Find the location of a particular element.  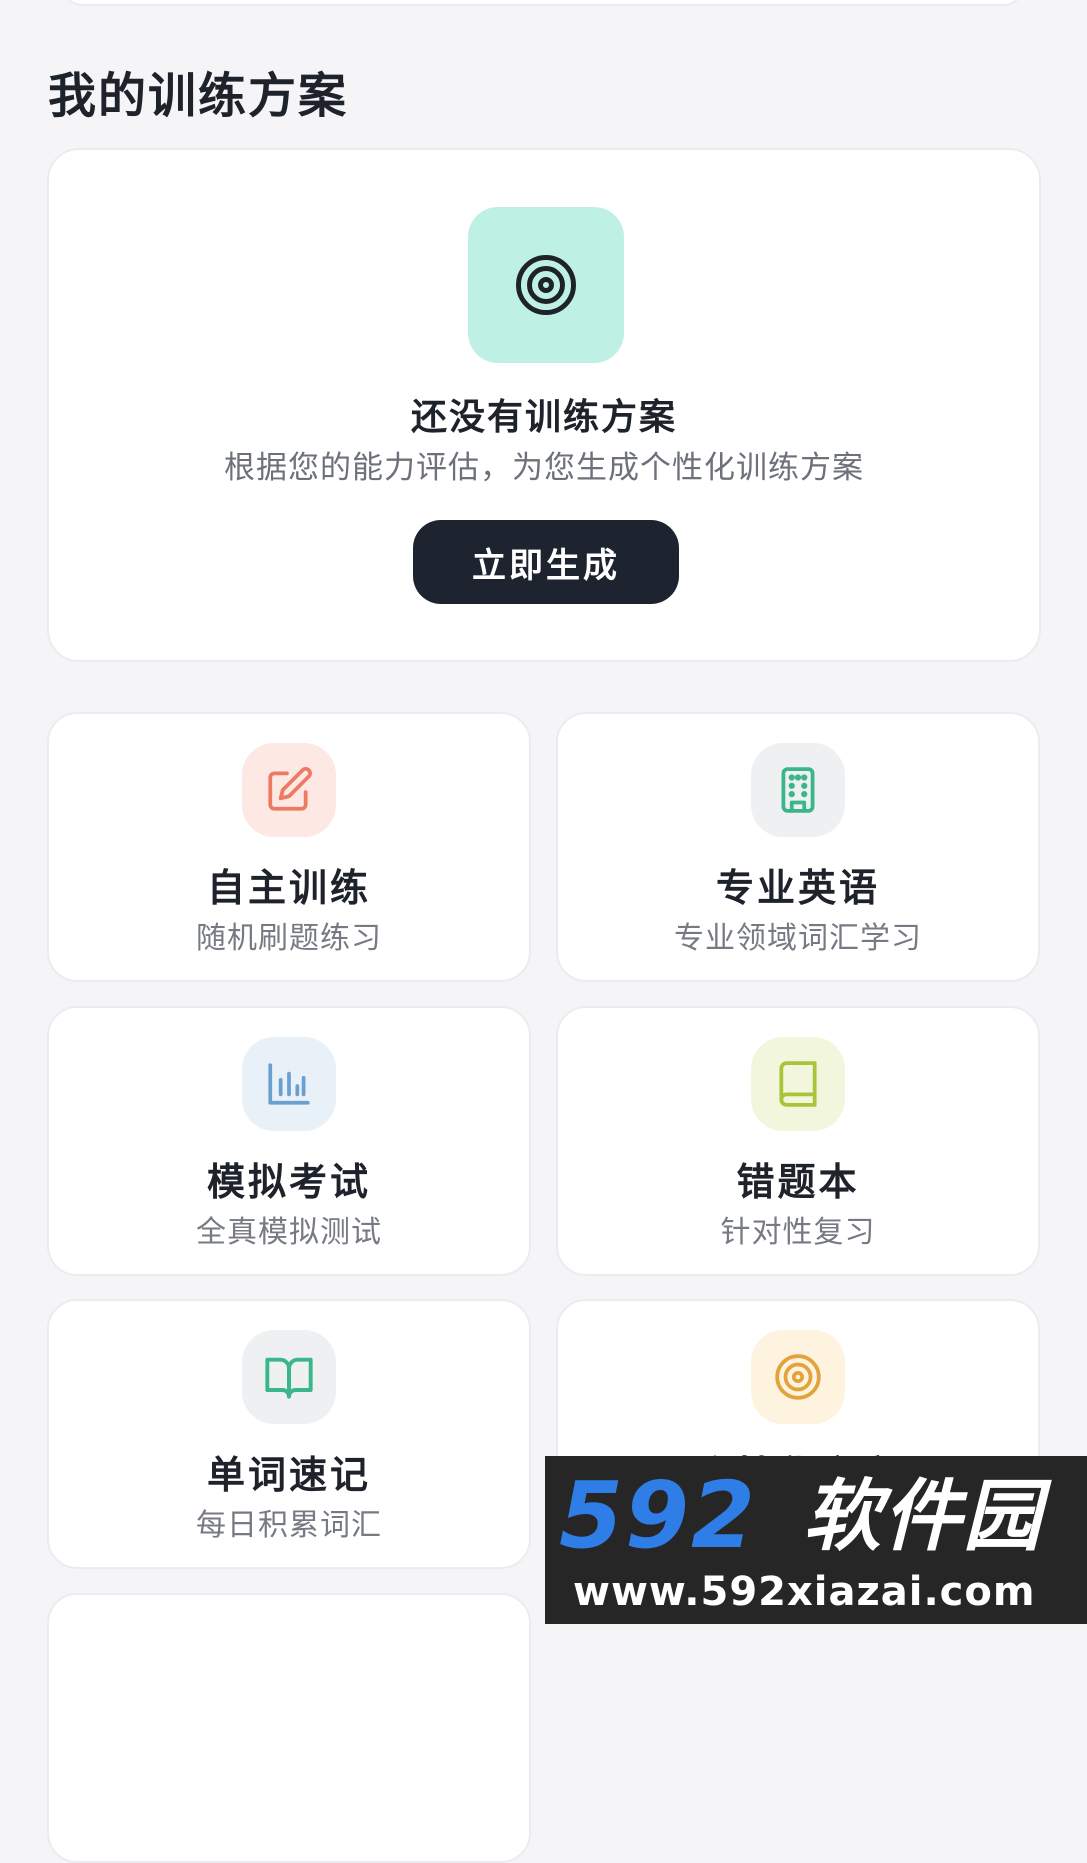

tile-title: 自主训练 is located at coordinates (288, 888).